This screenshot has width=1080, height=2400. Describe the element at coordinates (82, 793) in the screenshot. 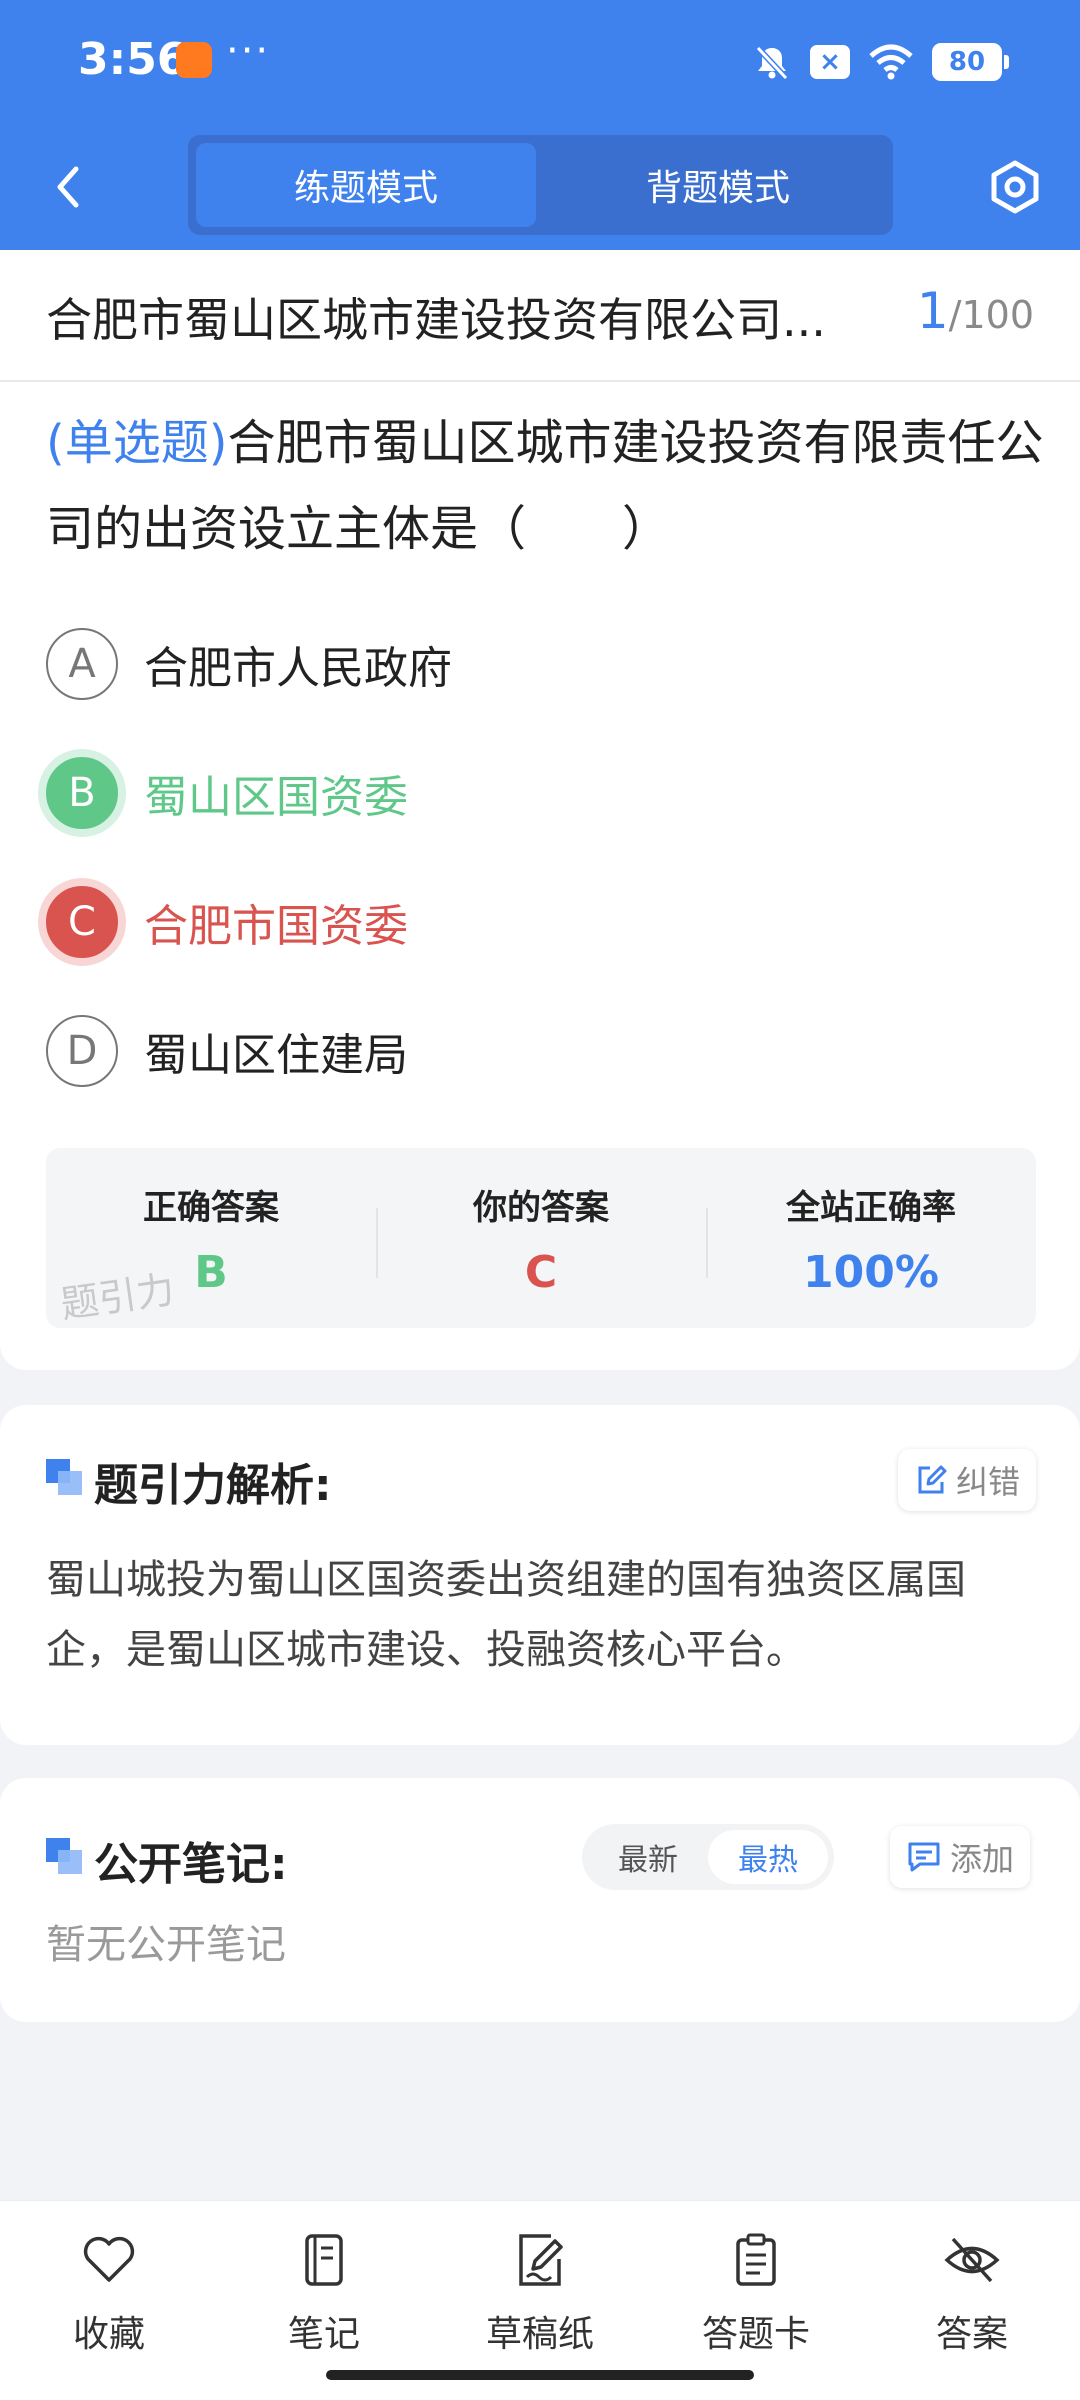

I see `option-letter: B` at that location.